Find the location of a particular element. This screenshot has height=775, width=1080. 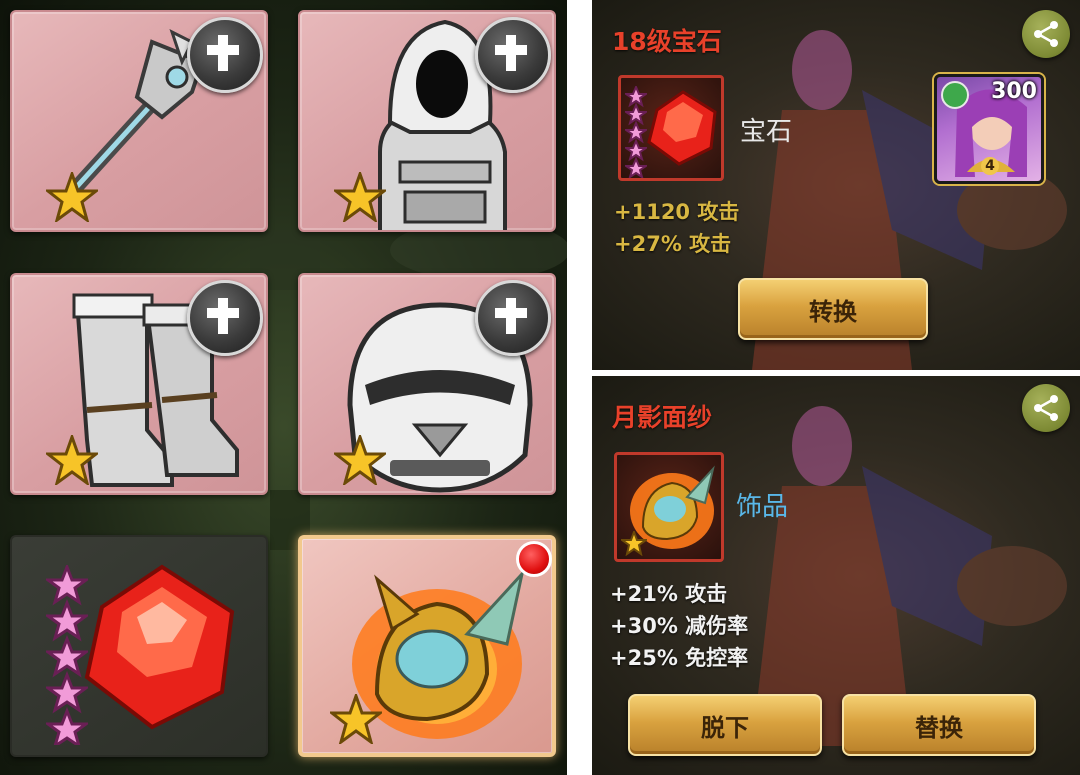

equip-slot-helmet is located at coordinates (427, 384).